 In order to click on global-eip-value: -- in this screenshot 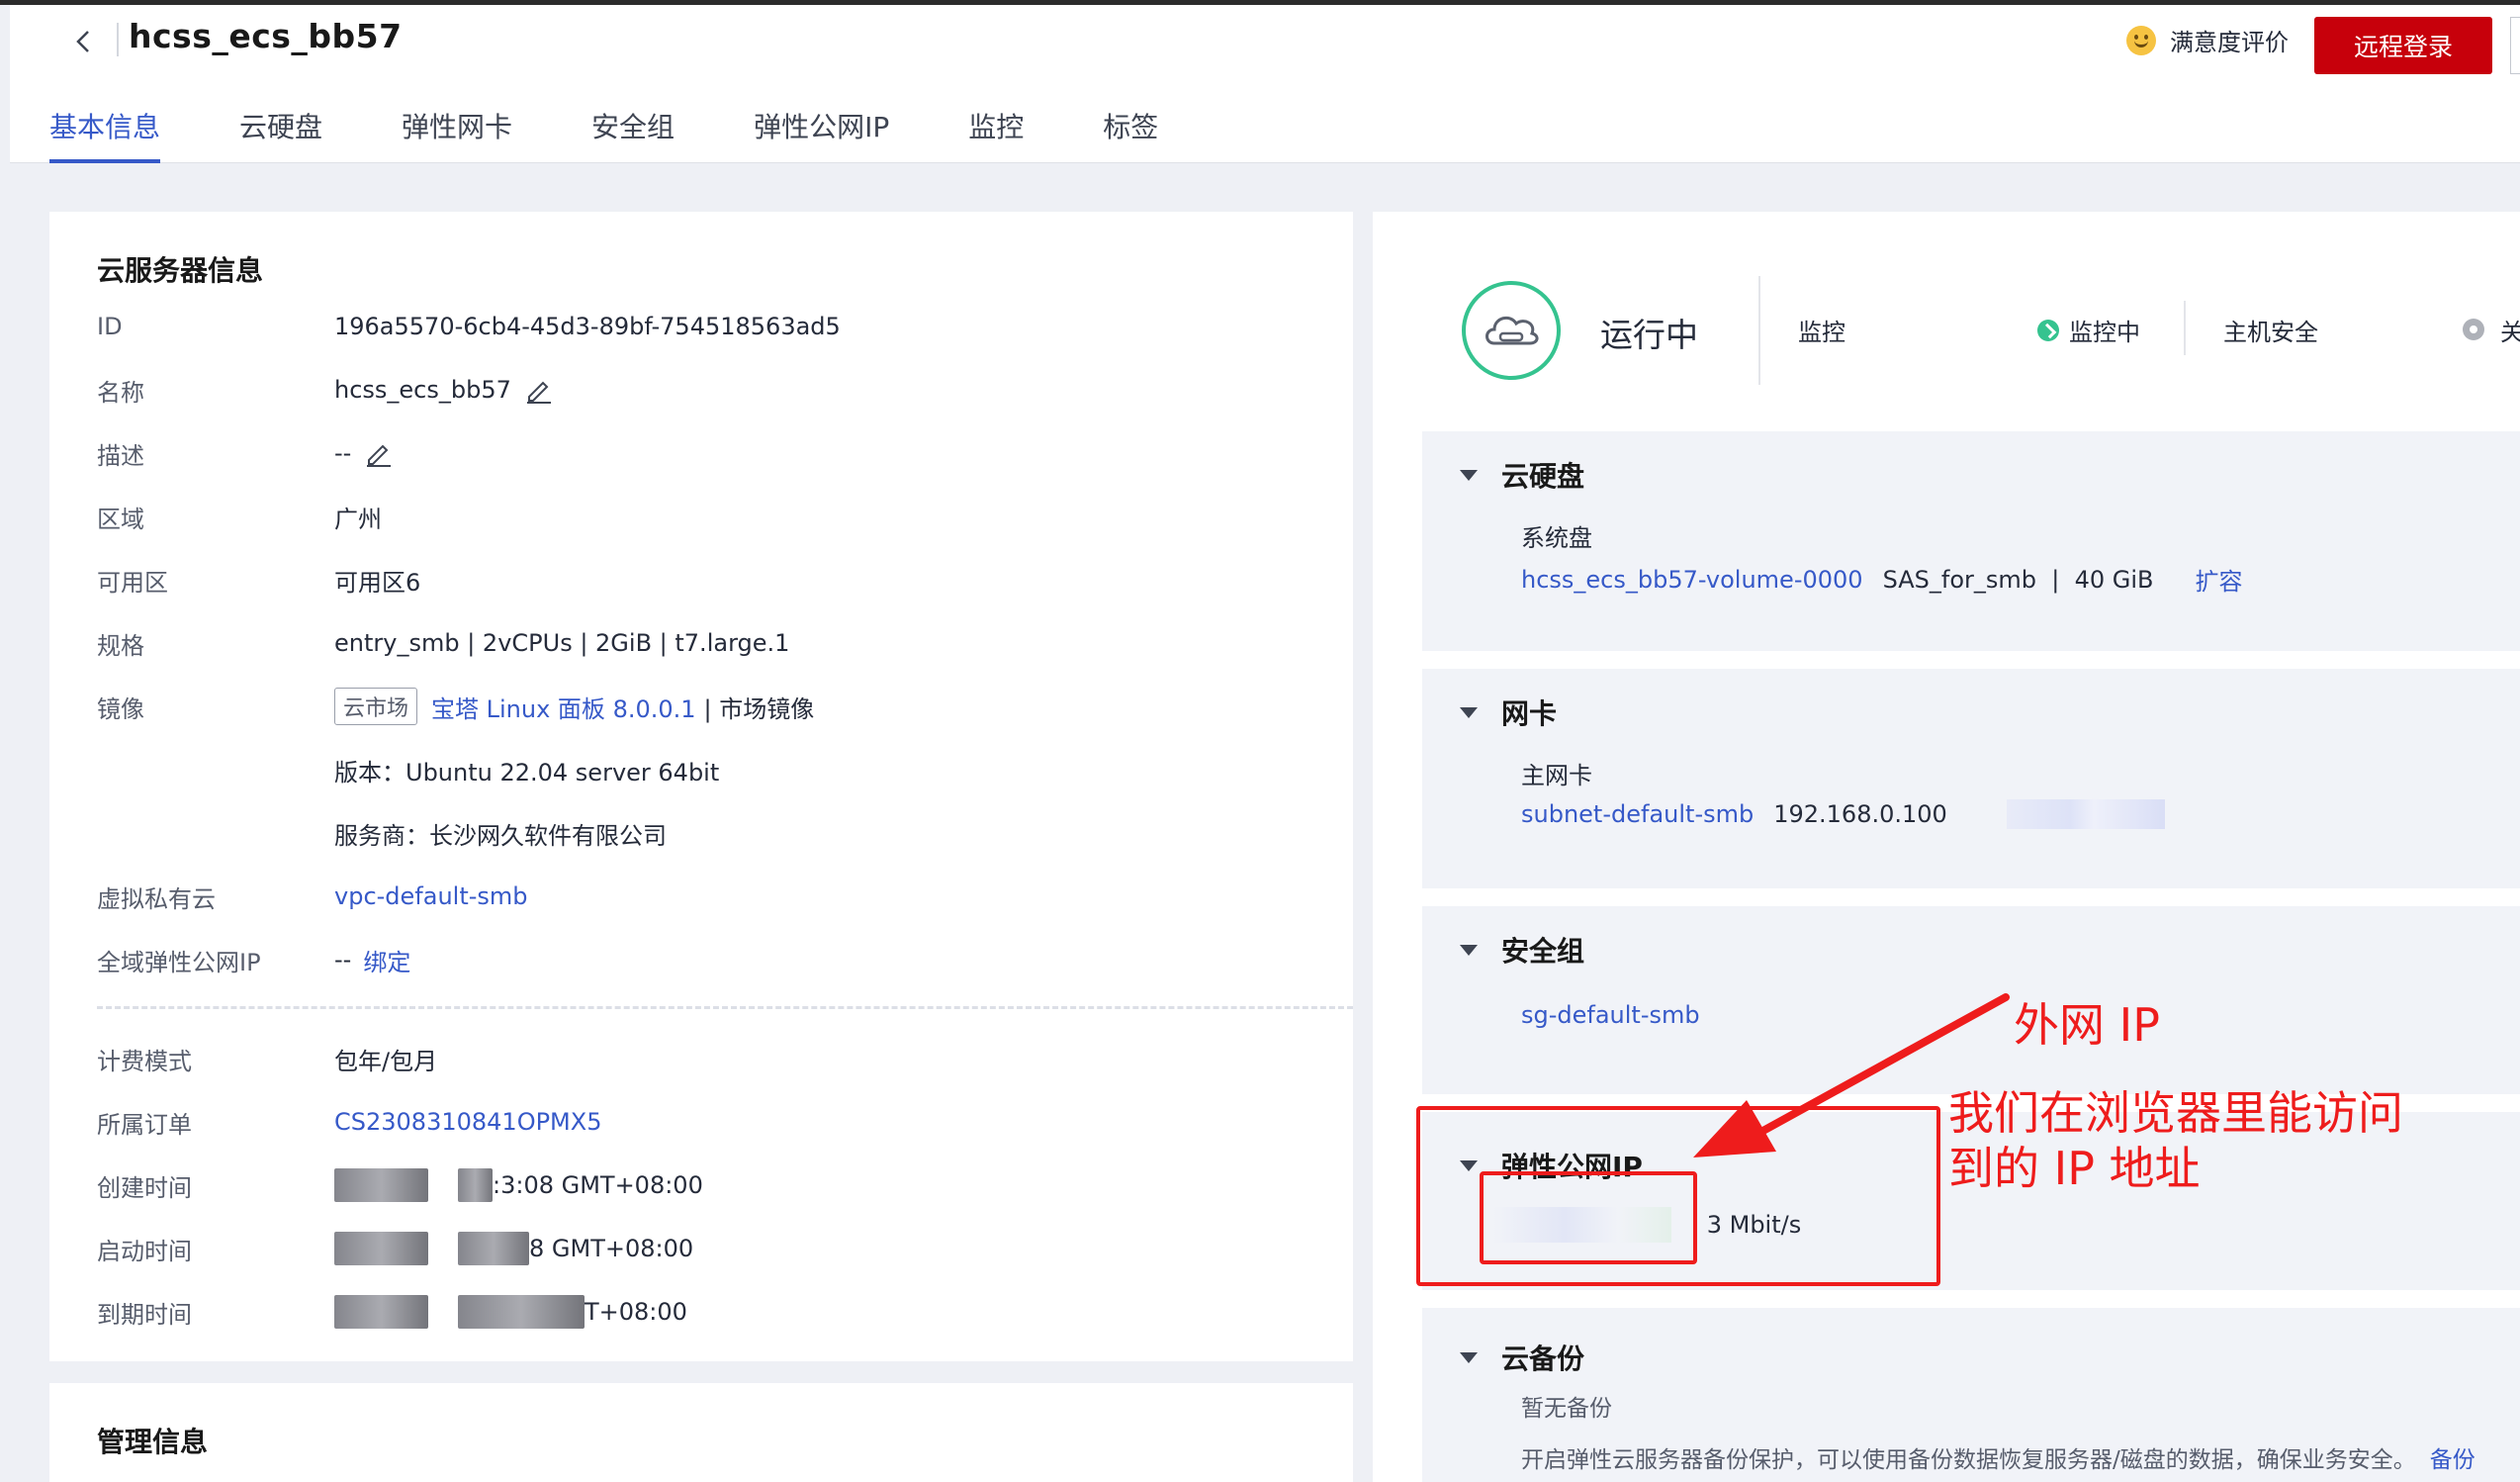, I will do `click(343, 960)`.